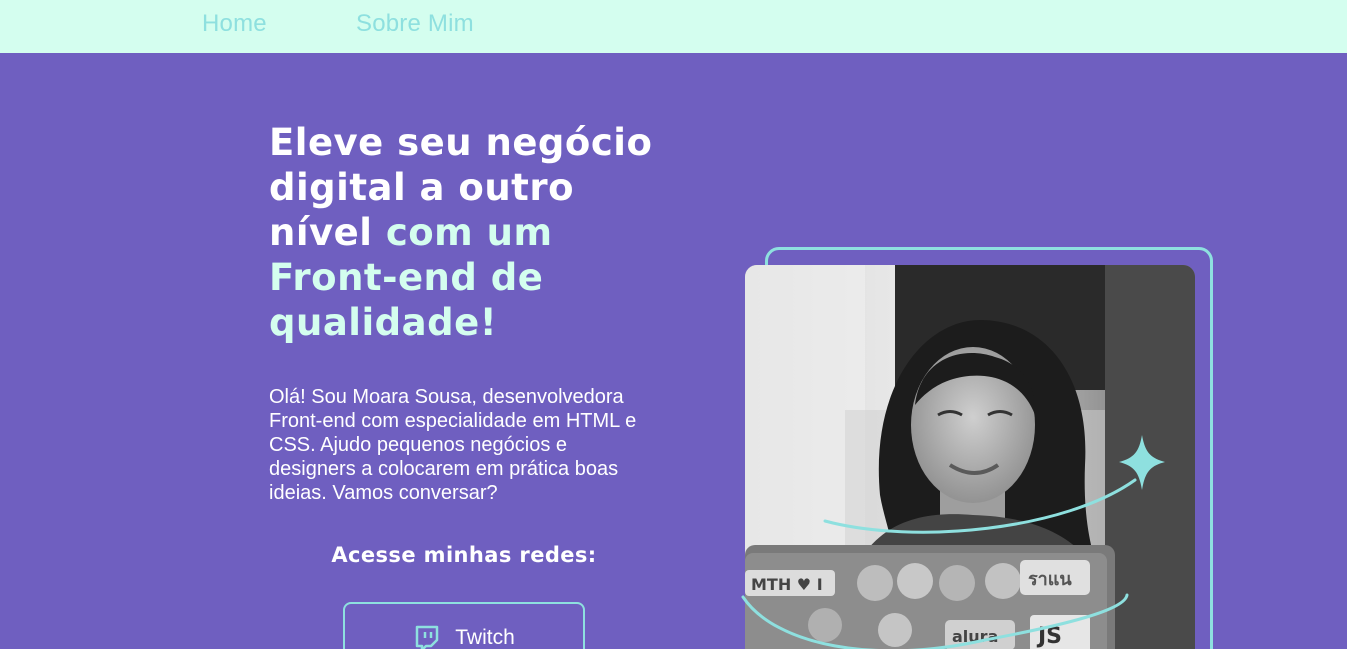  What do you see at coordinates (673, 26) in the screenshot?
I see `top-nav: Home Sobre Mim` at bounding box center [673, 26].